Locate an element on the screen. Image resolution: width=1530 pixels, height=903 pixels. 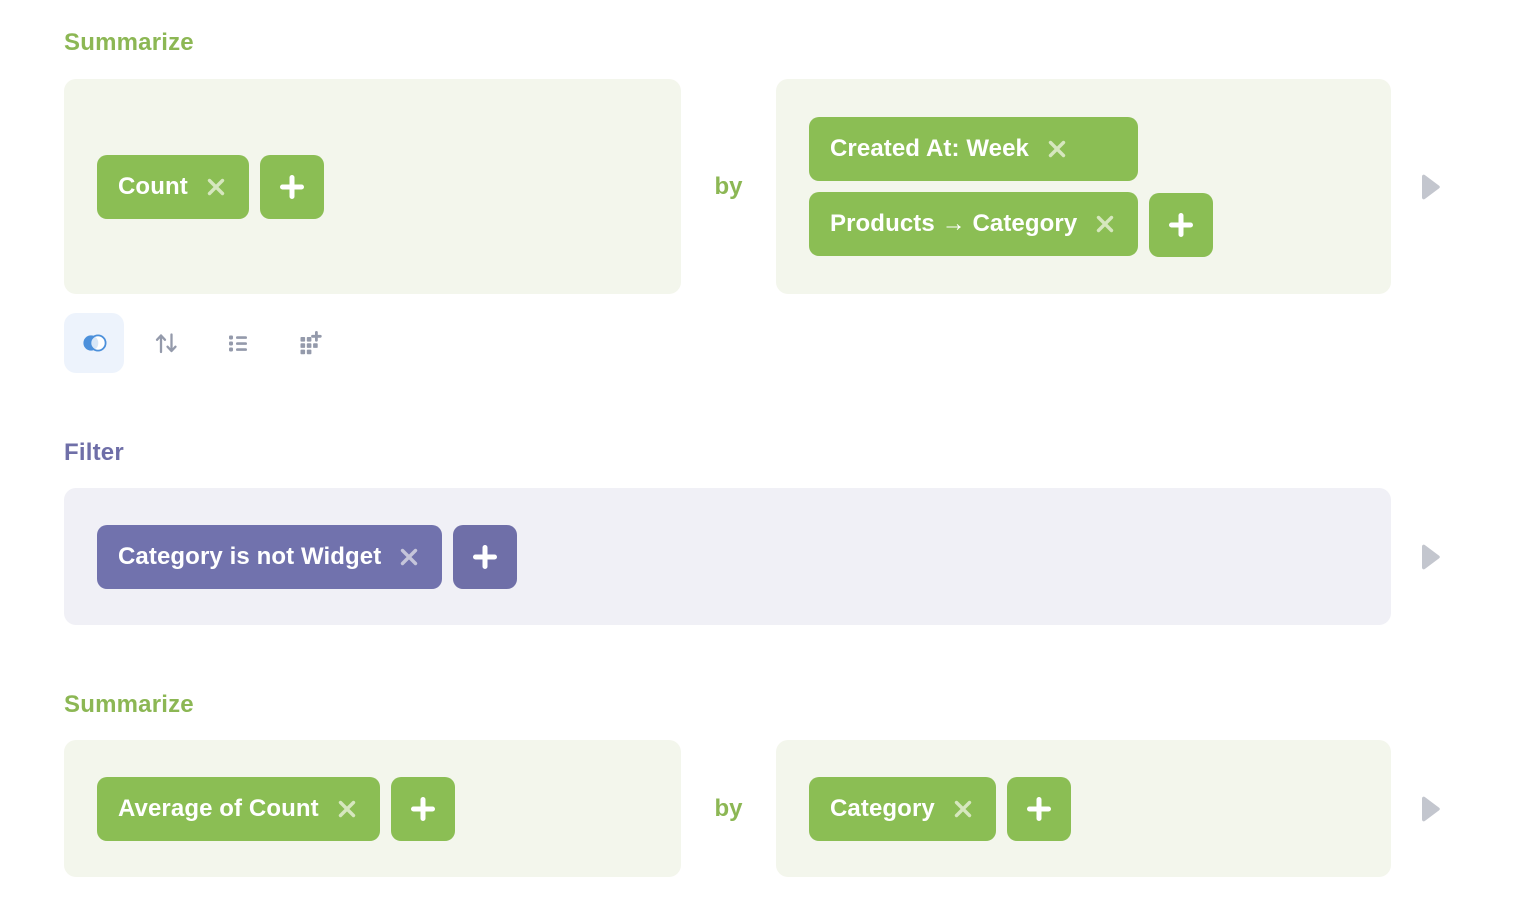
aggregation-clause-panel: Average of Count is located at coordinates (372, 808).